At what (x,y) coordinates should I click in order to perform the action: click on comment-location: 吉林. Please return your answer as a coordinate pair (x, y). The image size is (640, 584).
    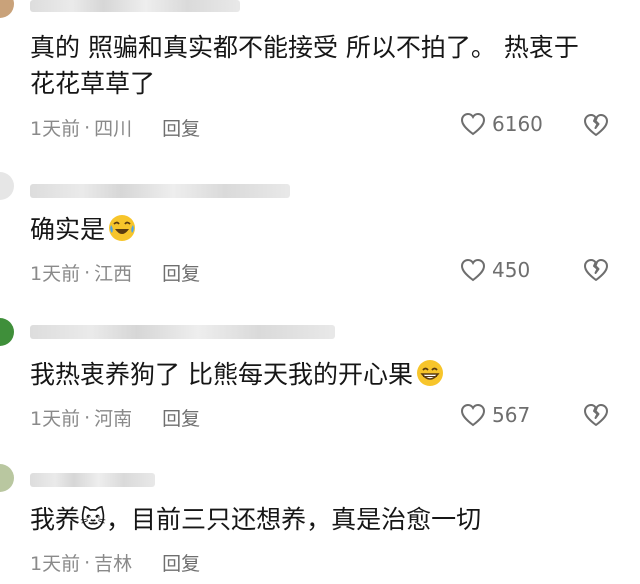
    Looking at the image, I should click on (113, 564).